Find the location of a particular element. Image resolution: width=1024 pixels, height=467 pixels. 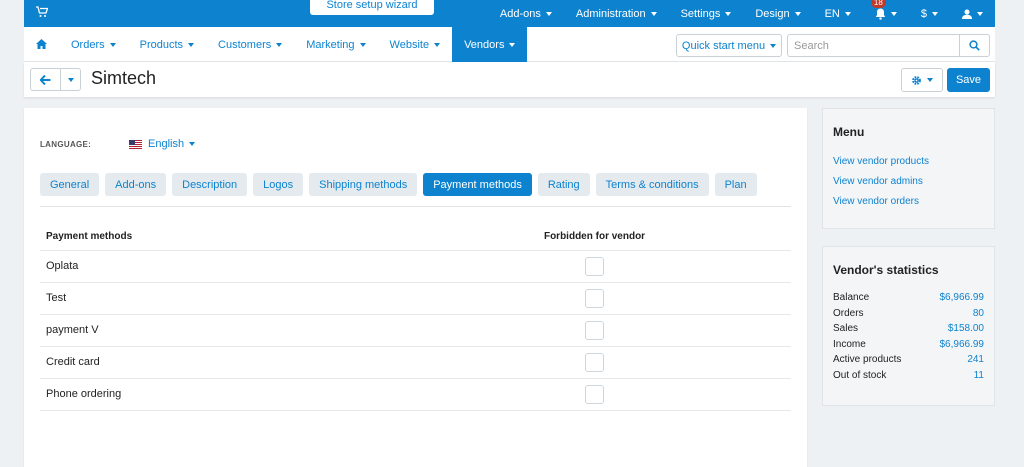

nav-orders: Orders is located at coordinates (93, 44).